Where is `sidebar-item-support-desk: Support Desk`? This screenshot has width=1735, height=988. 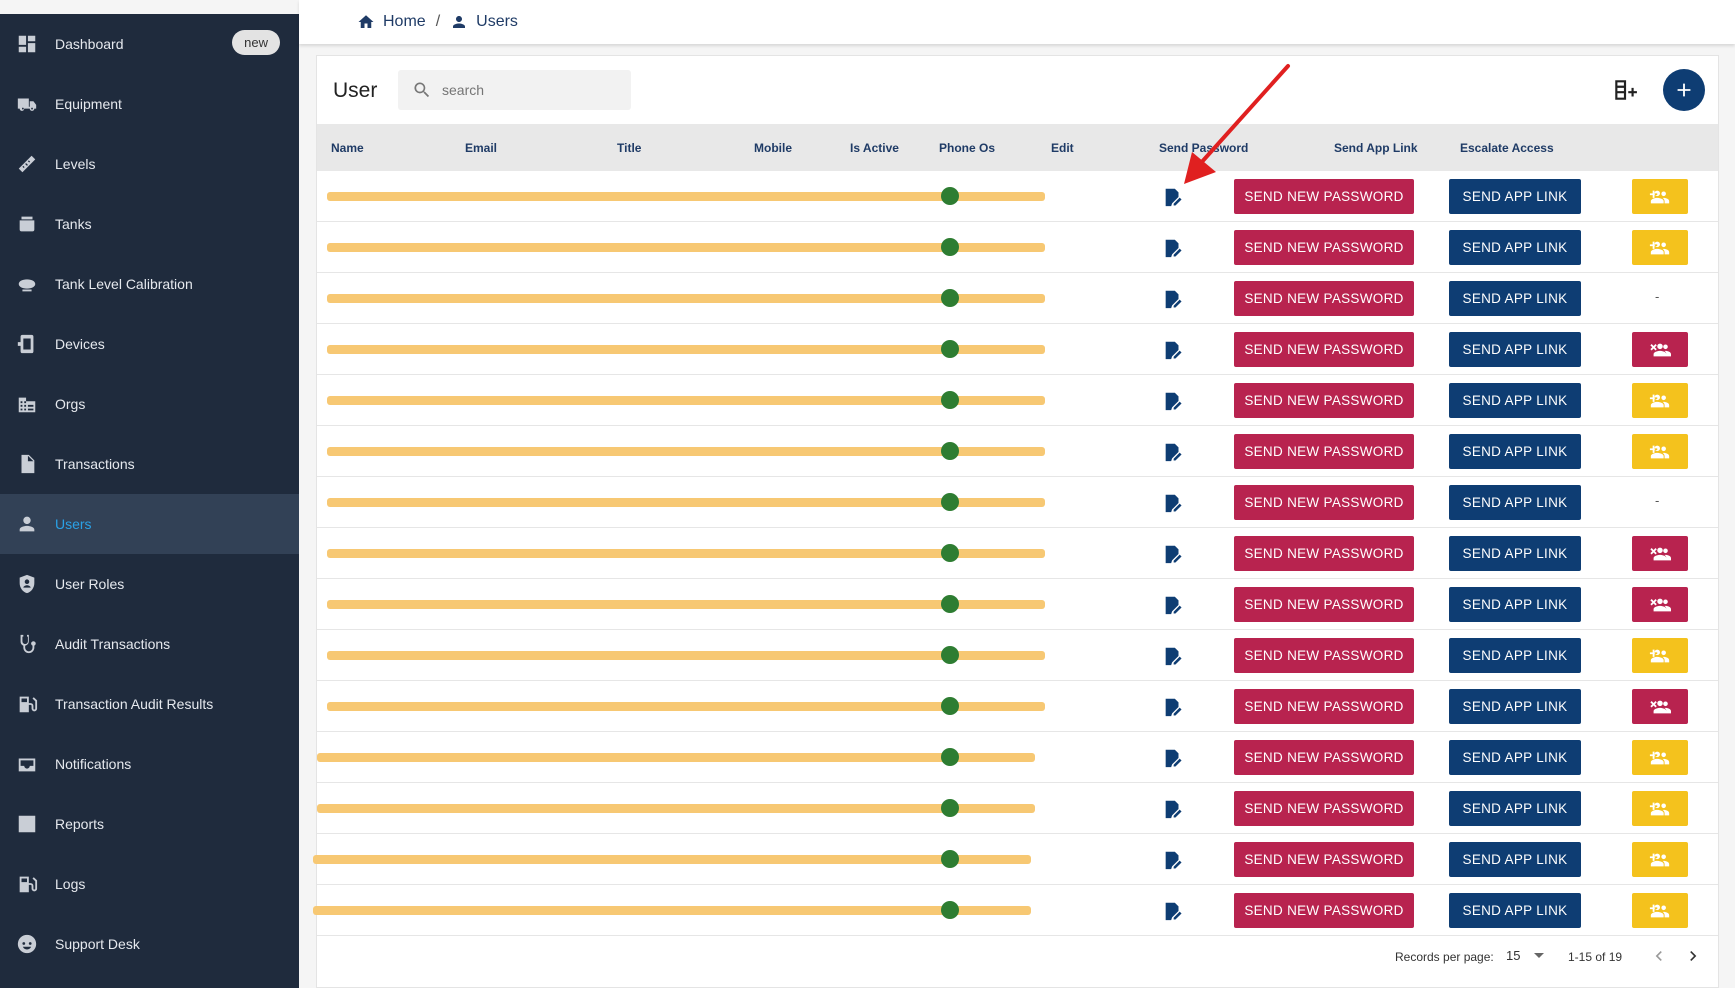
sidebar-item-support-desk: Support Desk is located at coordinates (149, 944).